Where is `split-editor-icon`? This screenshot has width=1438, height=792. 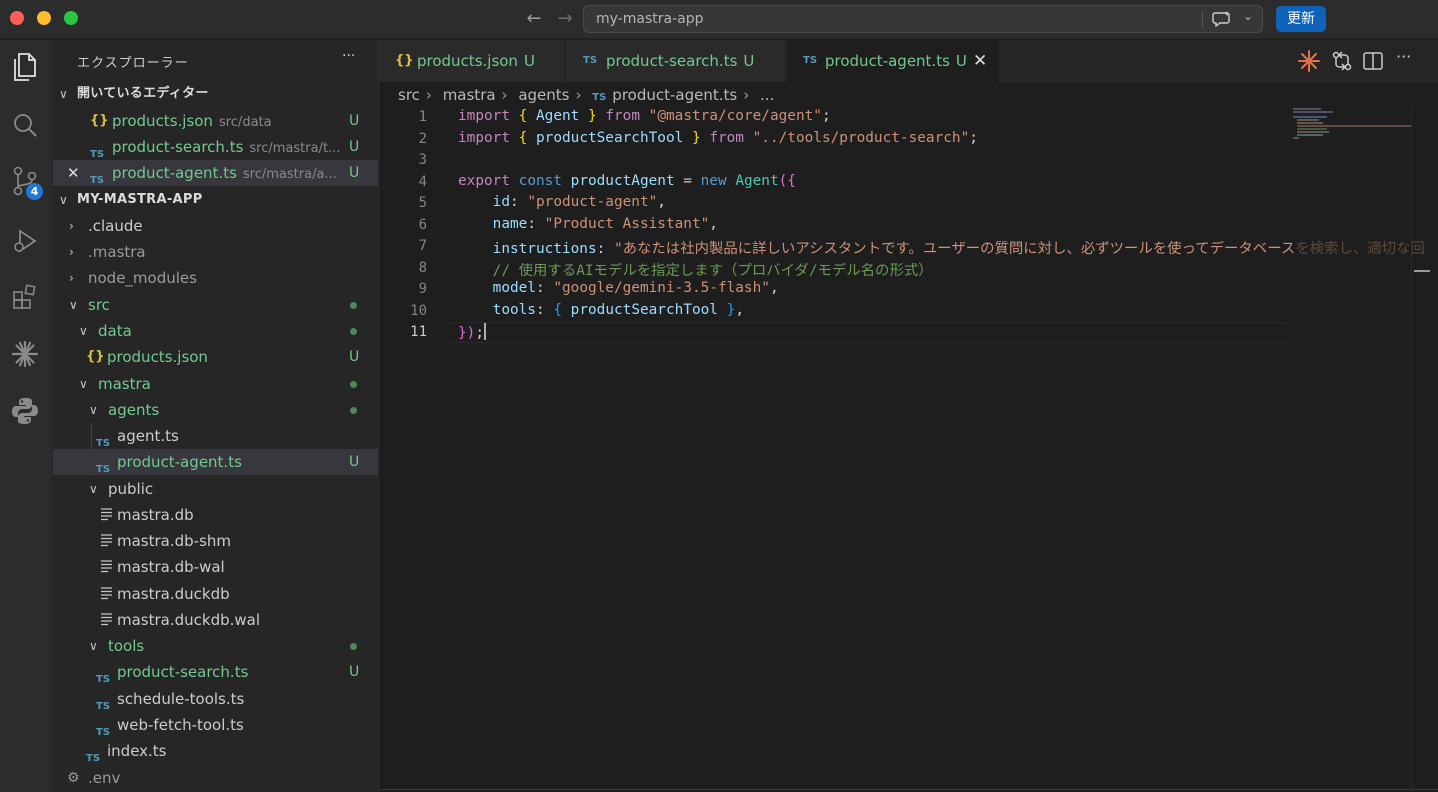 split-editor-icon is located at coordinates (1373, 63).